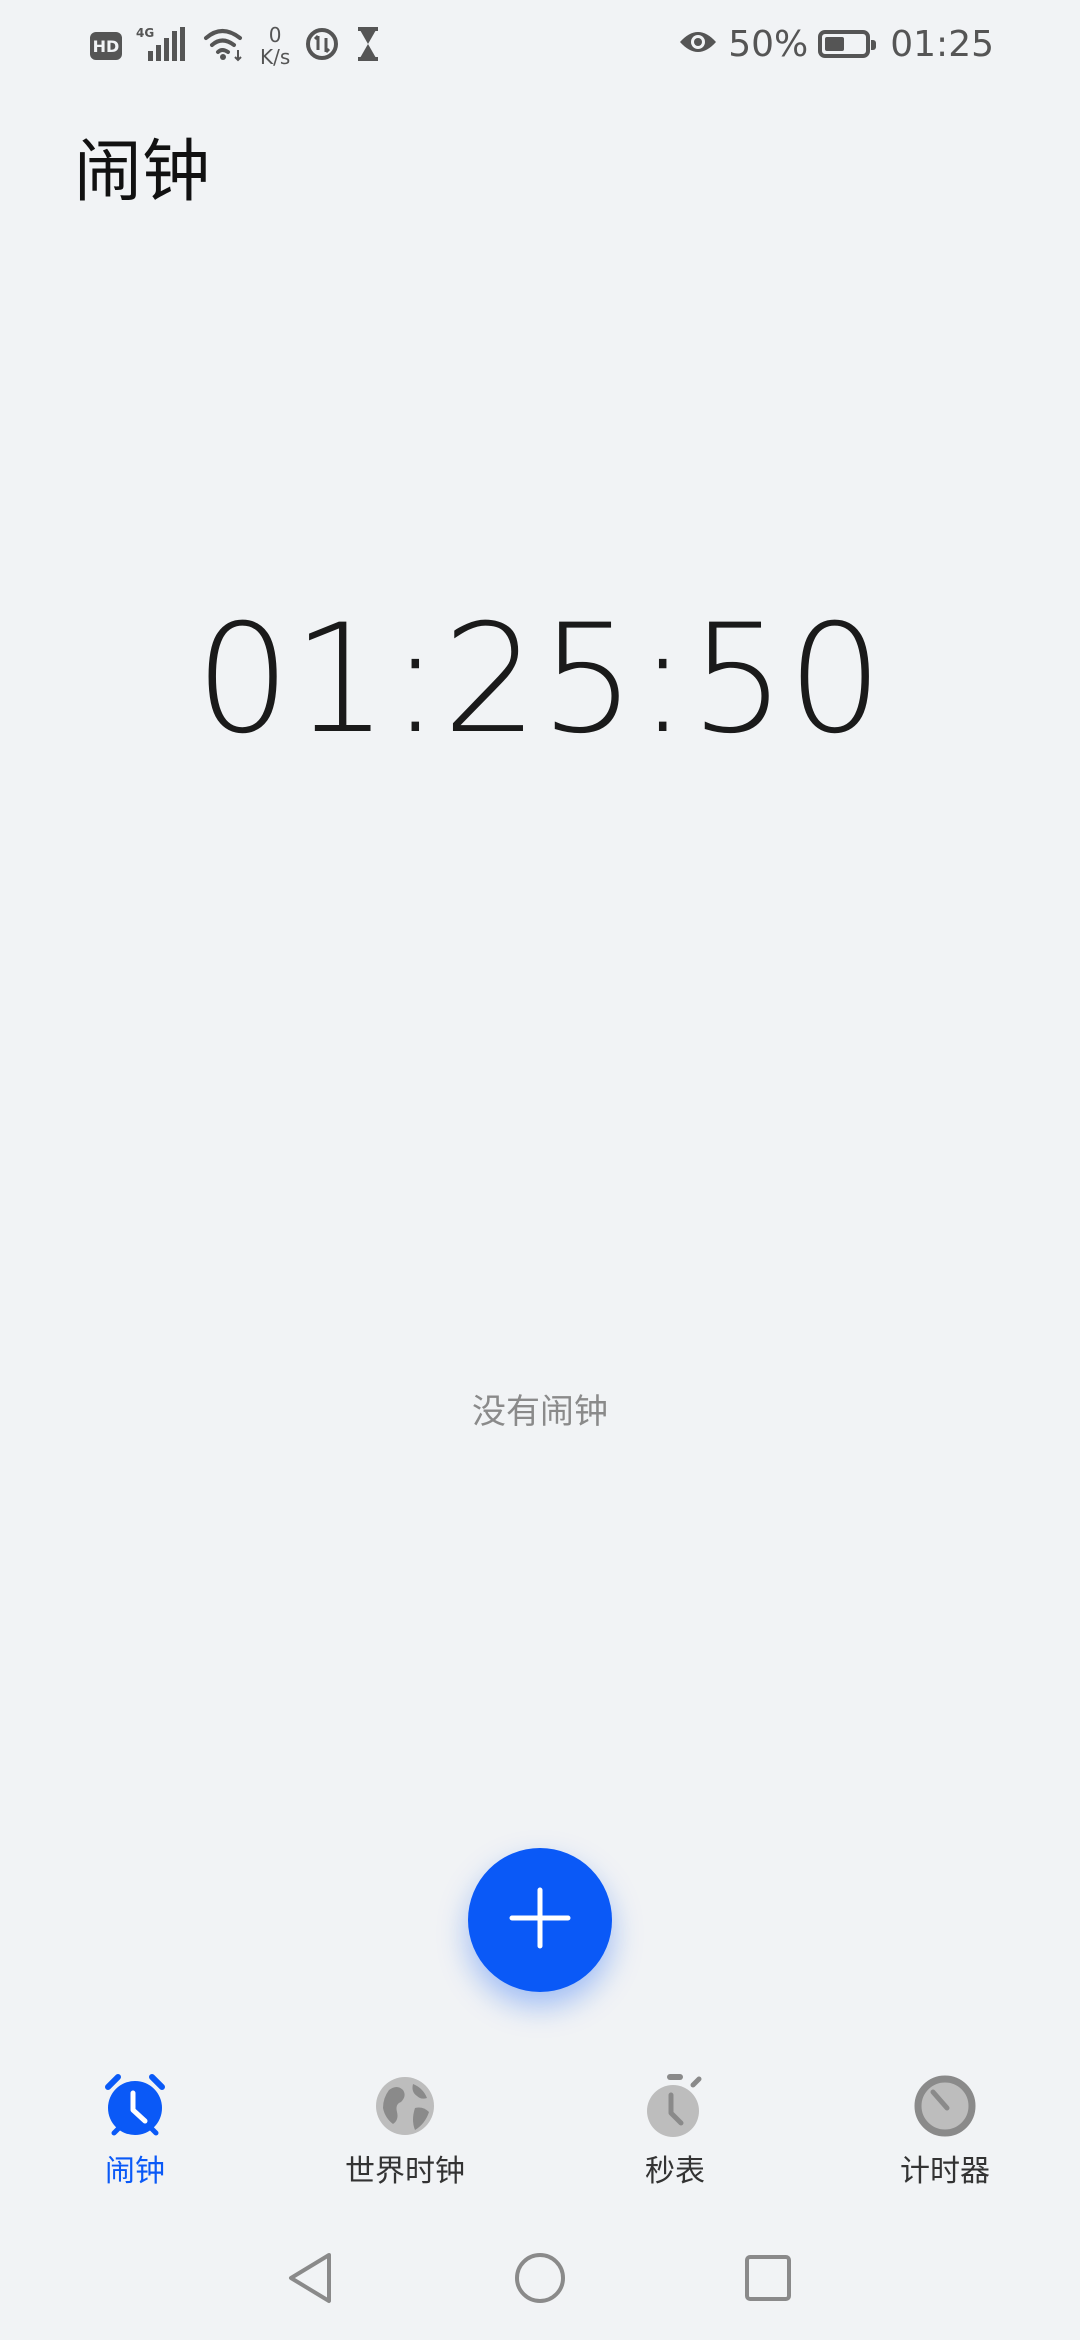 The image size is (1080, 2340). I want to click on wifi-icon, so click(224, 46).